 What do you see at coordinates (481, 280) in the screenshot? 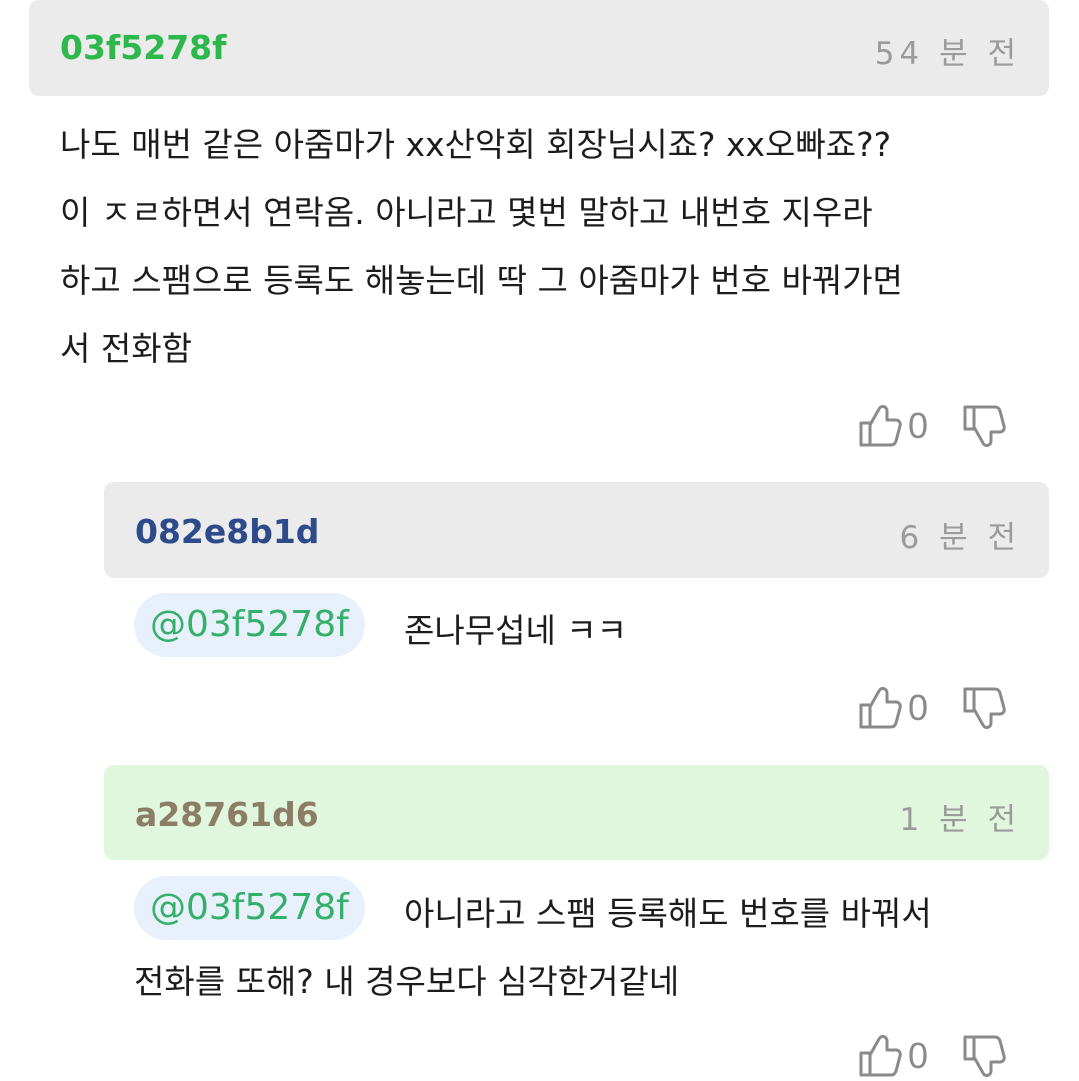
I see `comment-line-3: 하고 스팸으로 등록도 해놓는데 딱 그 아줌마가 번호 바꿔가면` at bounding box center [481, 280].